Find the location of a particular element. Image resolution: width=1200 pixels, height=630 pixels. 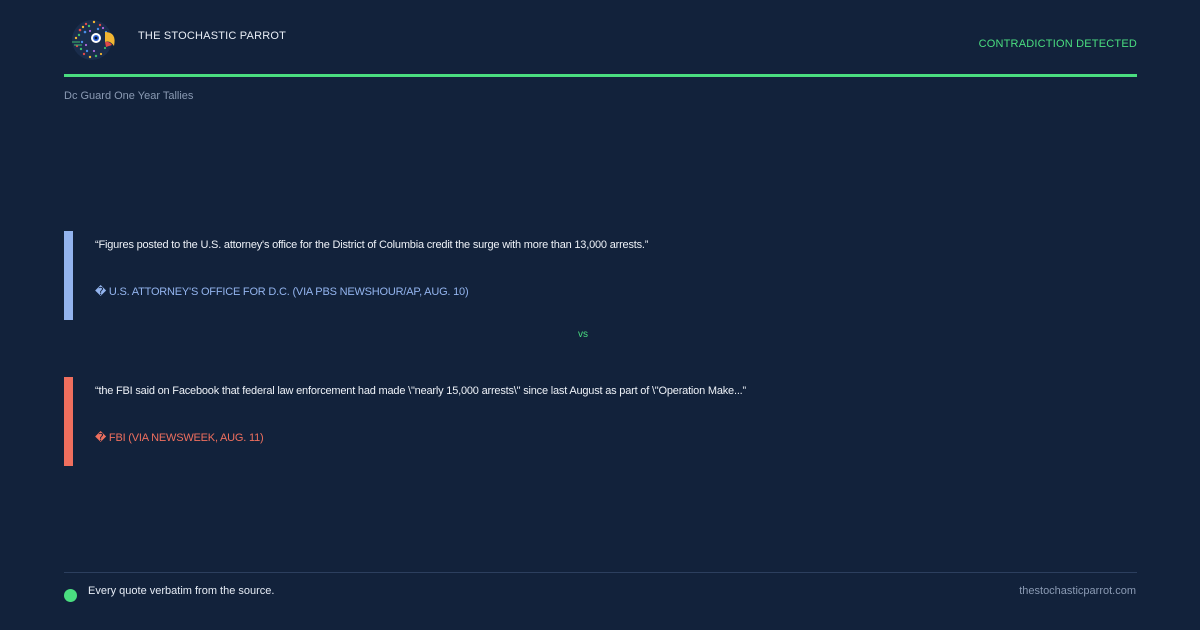

vs-label: vs is located at coordinates (583, 334).